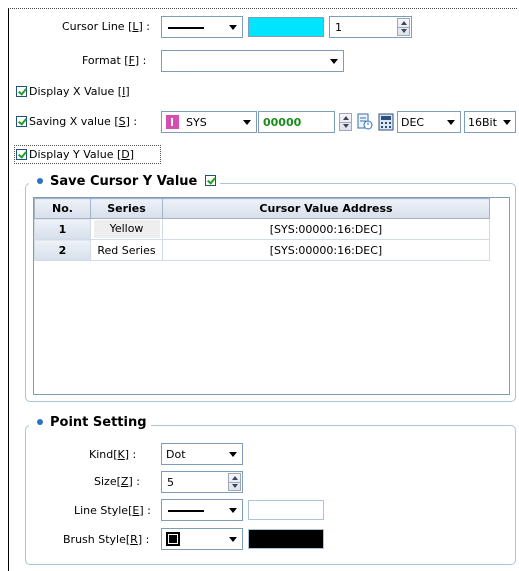 This screenshot has height=571, width=519. I want to click on kind-combo: Dot, so click(202, 454).